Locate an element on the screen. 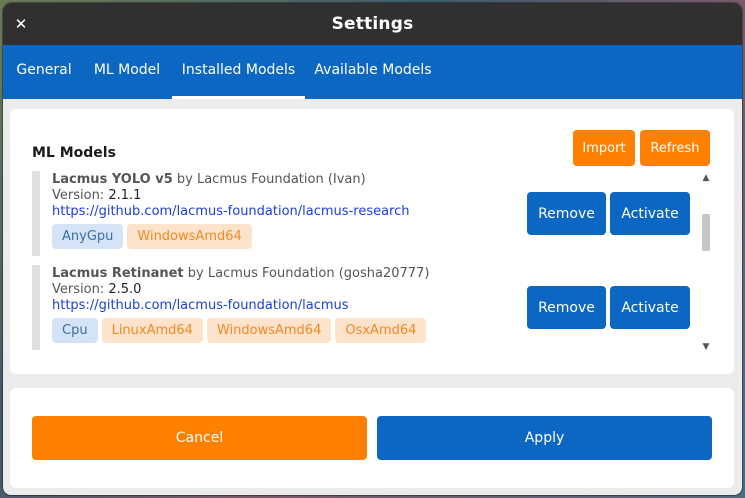  model-author: by Lacmus Foundation (Ivan) is located at coordinates (271, 179).